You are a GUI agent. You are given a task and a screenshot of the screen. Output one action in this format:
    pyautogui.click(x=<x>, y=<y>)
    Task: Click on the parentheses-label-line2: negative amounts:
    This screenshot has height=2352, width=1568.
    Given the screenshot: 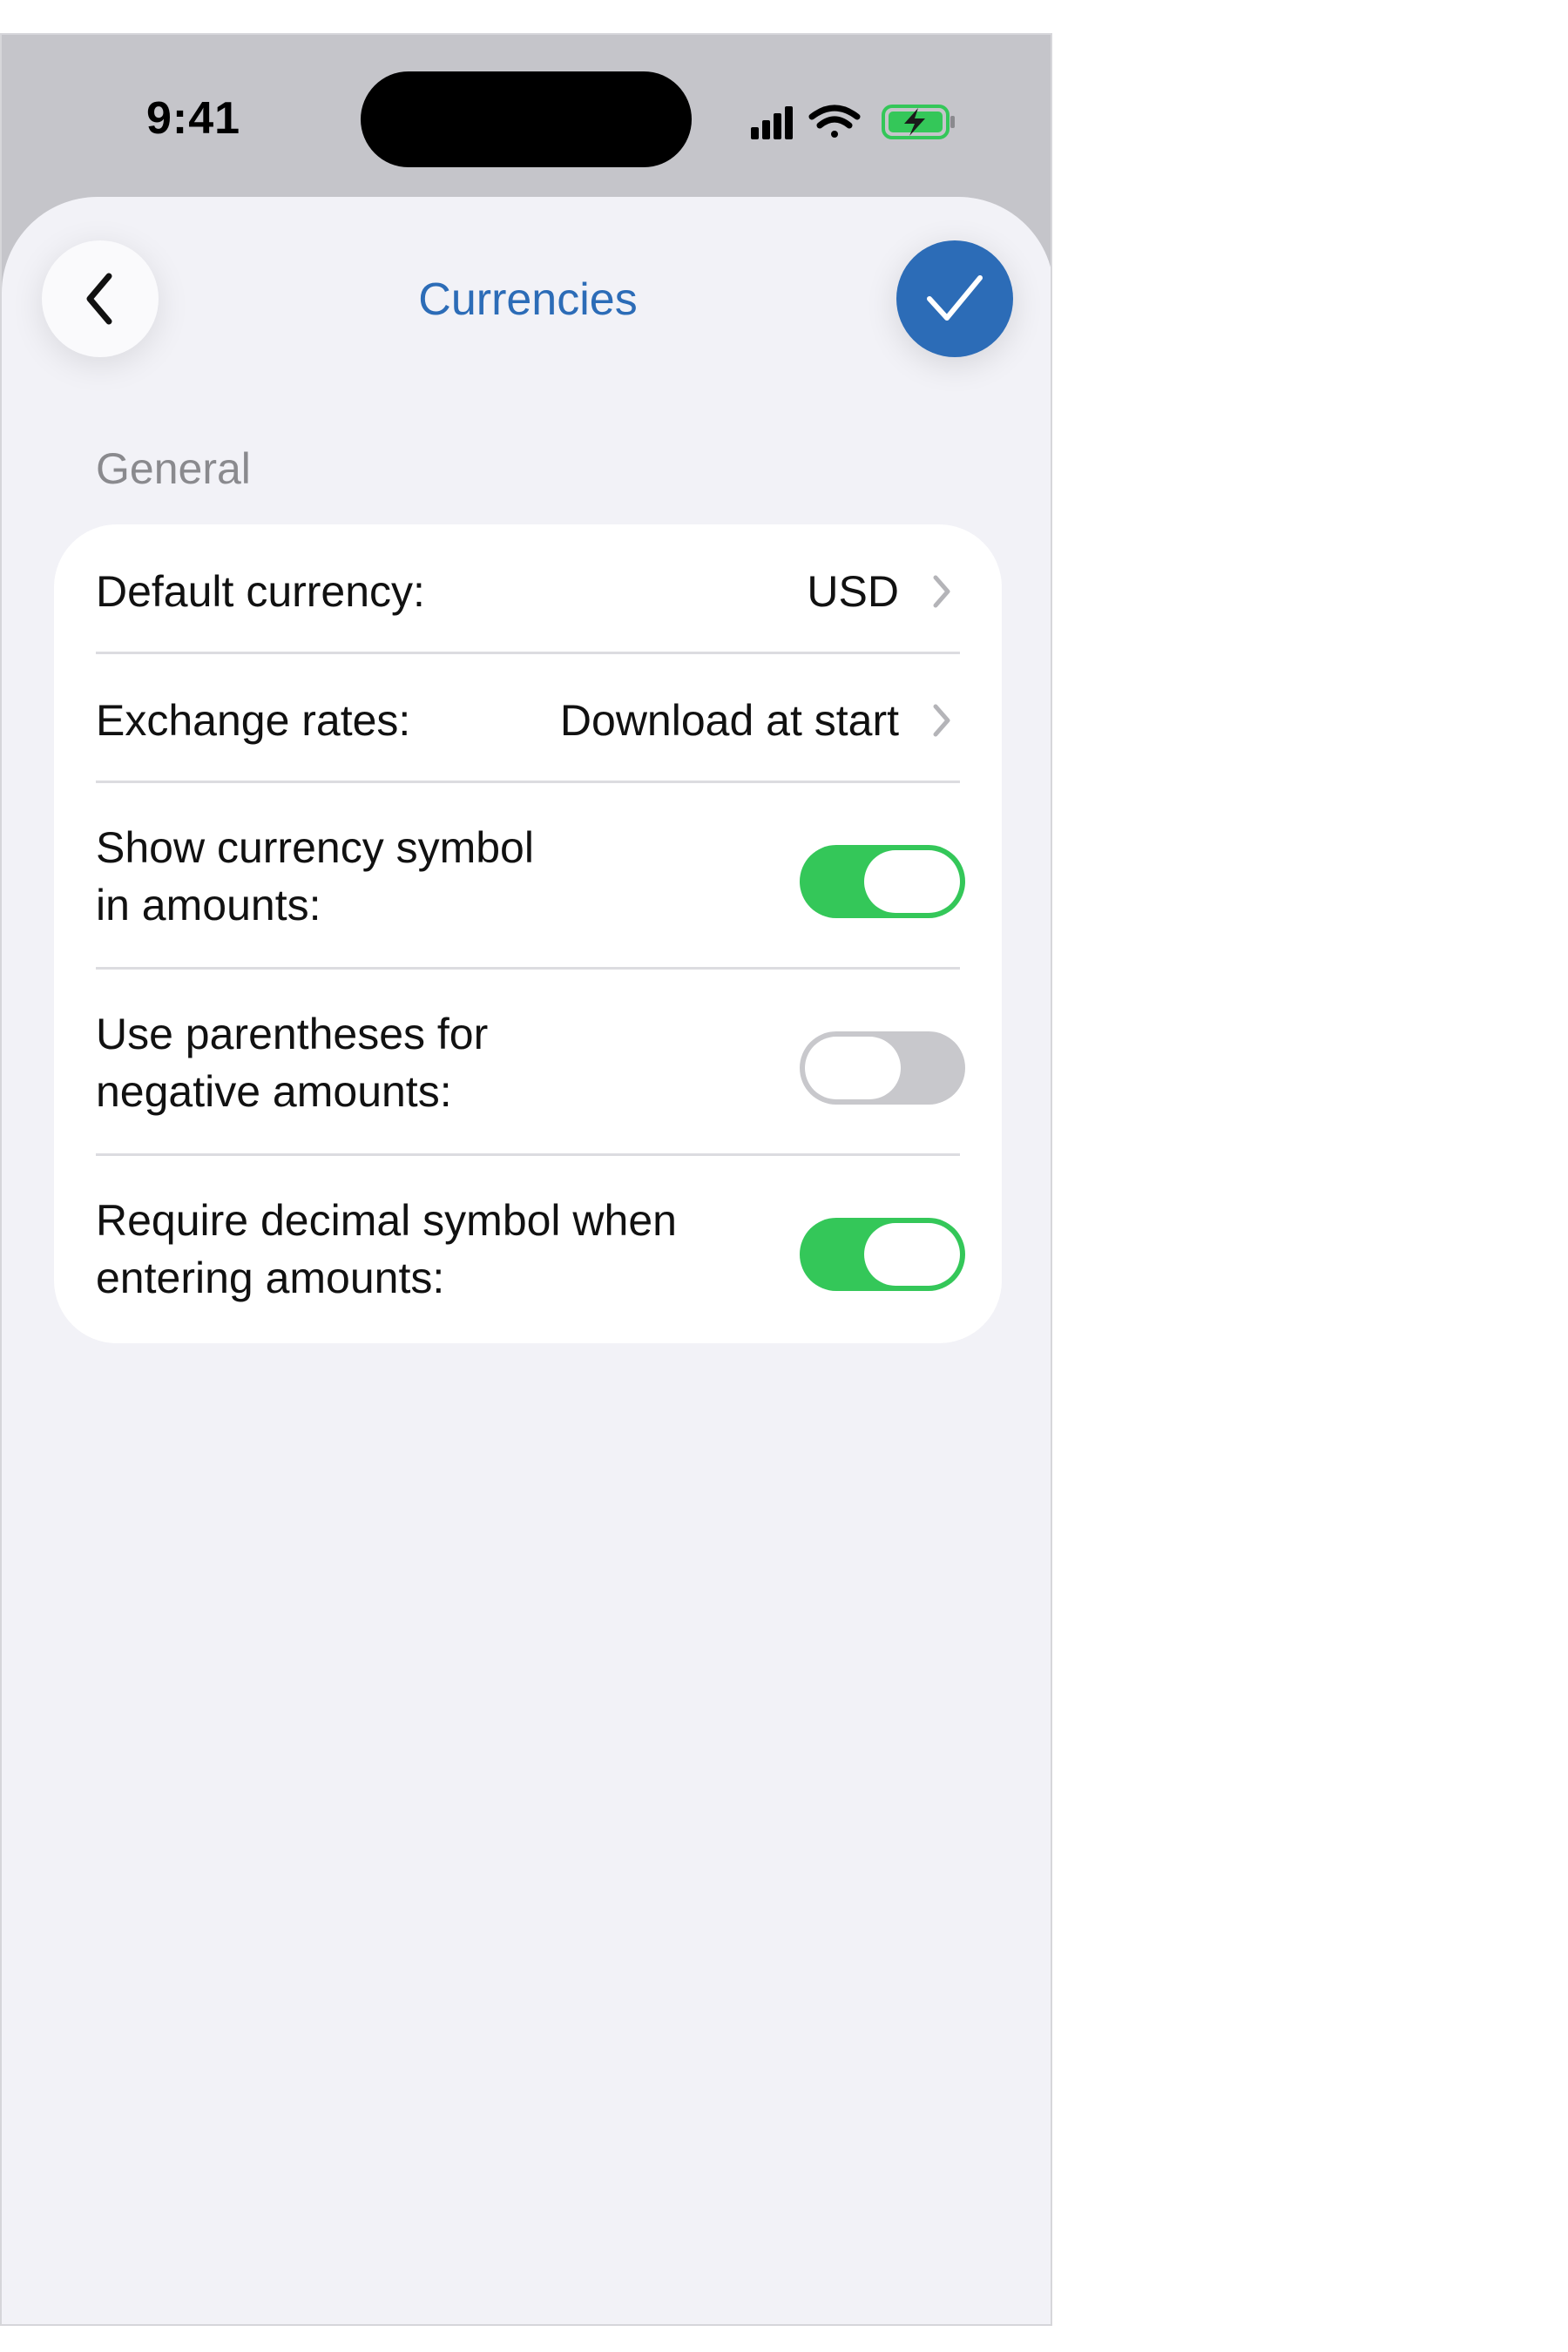 What is the action you would take?
    pyautogui.click(x=274, y=1091)
    